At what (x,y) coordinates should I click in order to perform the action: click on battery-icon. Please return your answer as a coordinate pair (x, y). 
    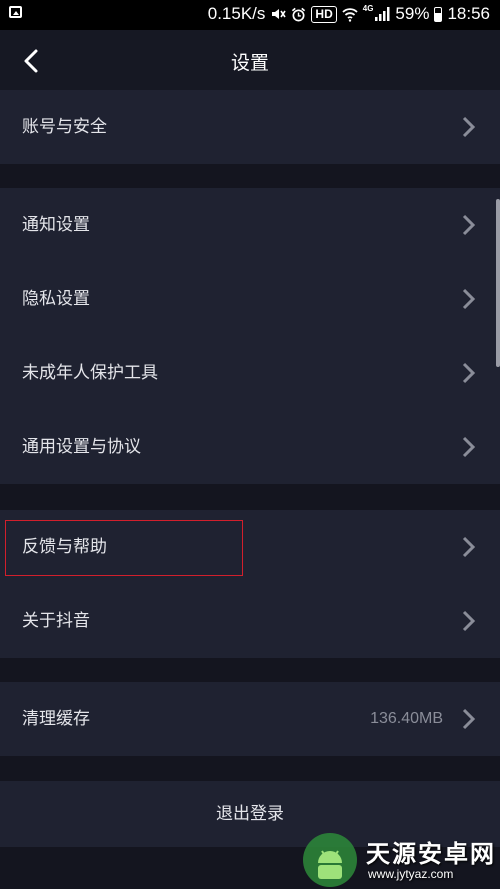
    Looking at the image, I should click on (438, 14).